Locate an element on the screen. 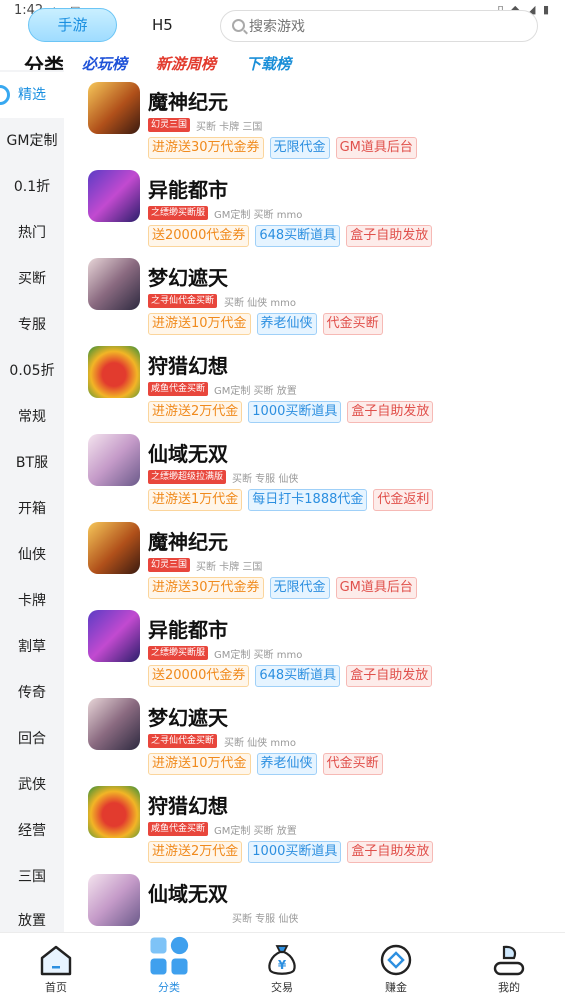  sidebar-item: 武侠 is located at coordinates (32, 785).